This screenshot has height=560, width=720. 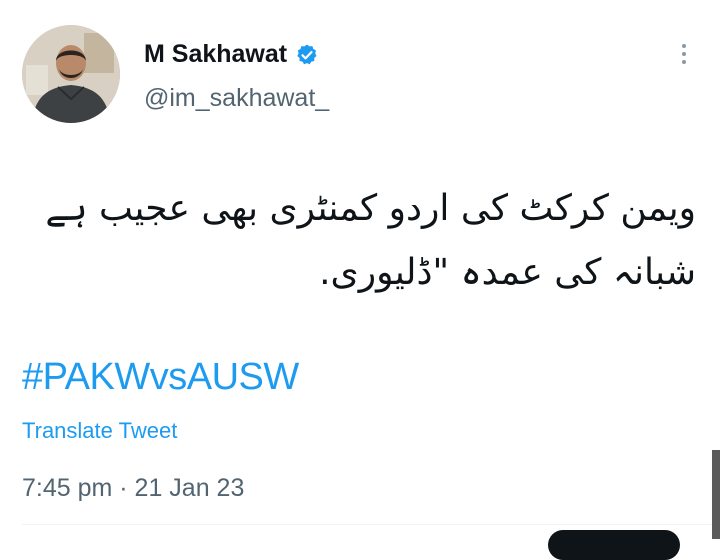 I want to click on avatar-photo, so click(x=71, y=74).